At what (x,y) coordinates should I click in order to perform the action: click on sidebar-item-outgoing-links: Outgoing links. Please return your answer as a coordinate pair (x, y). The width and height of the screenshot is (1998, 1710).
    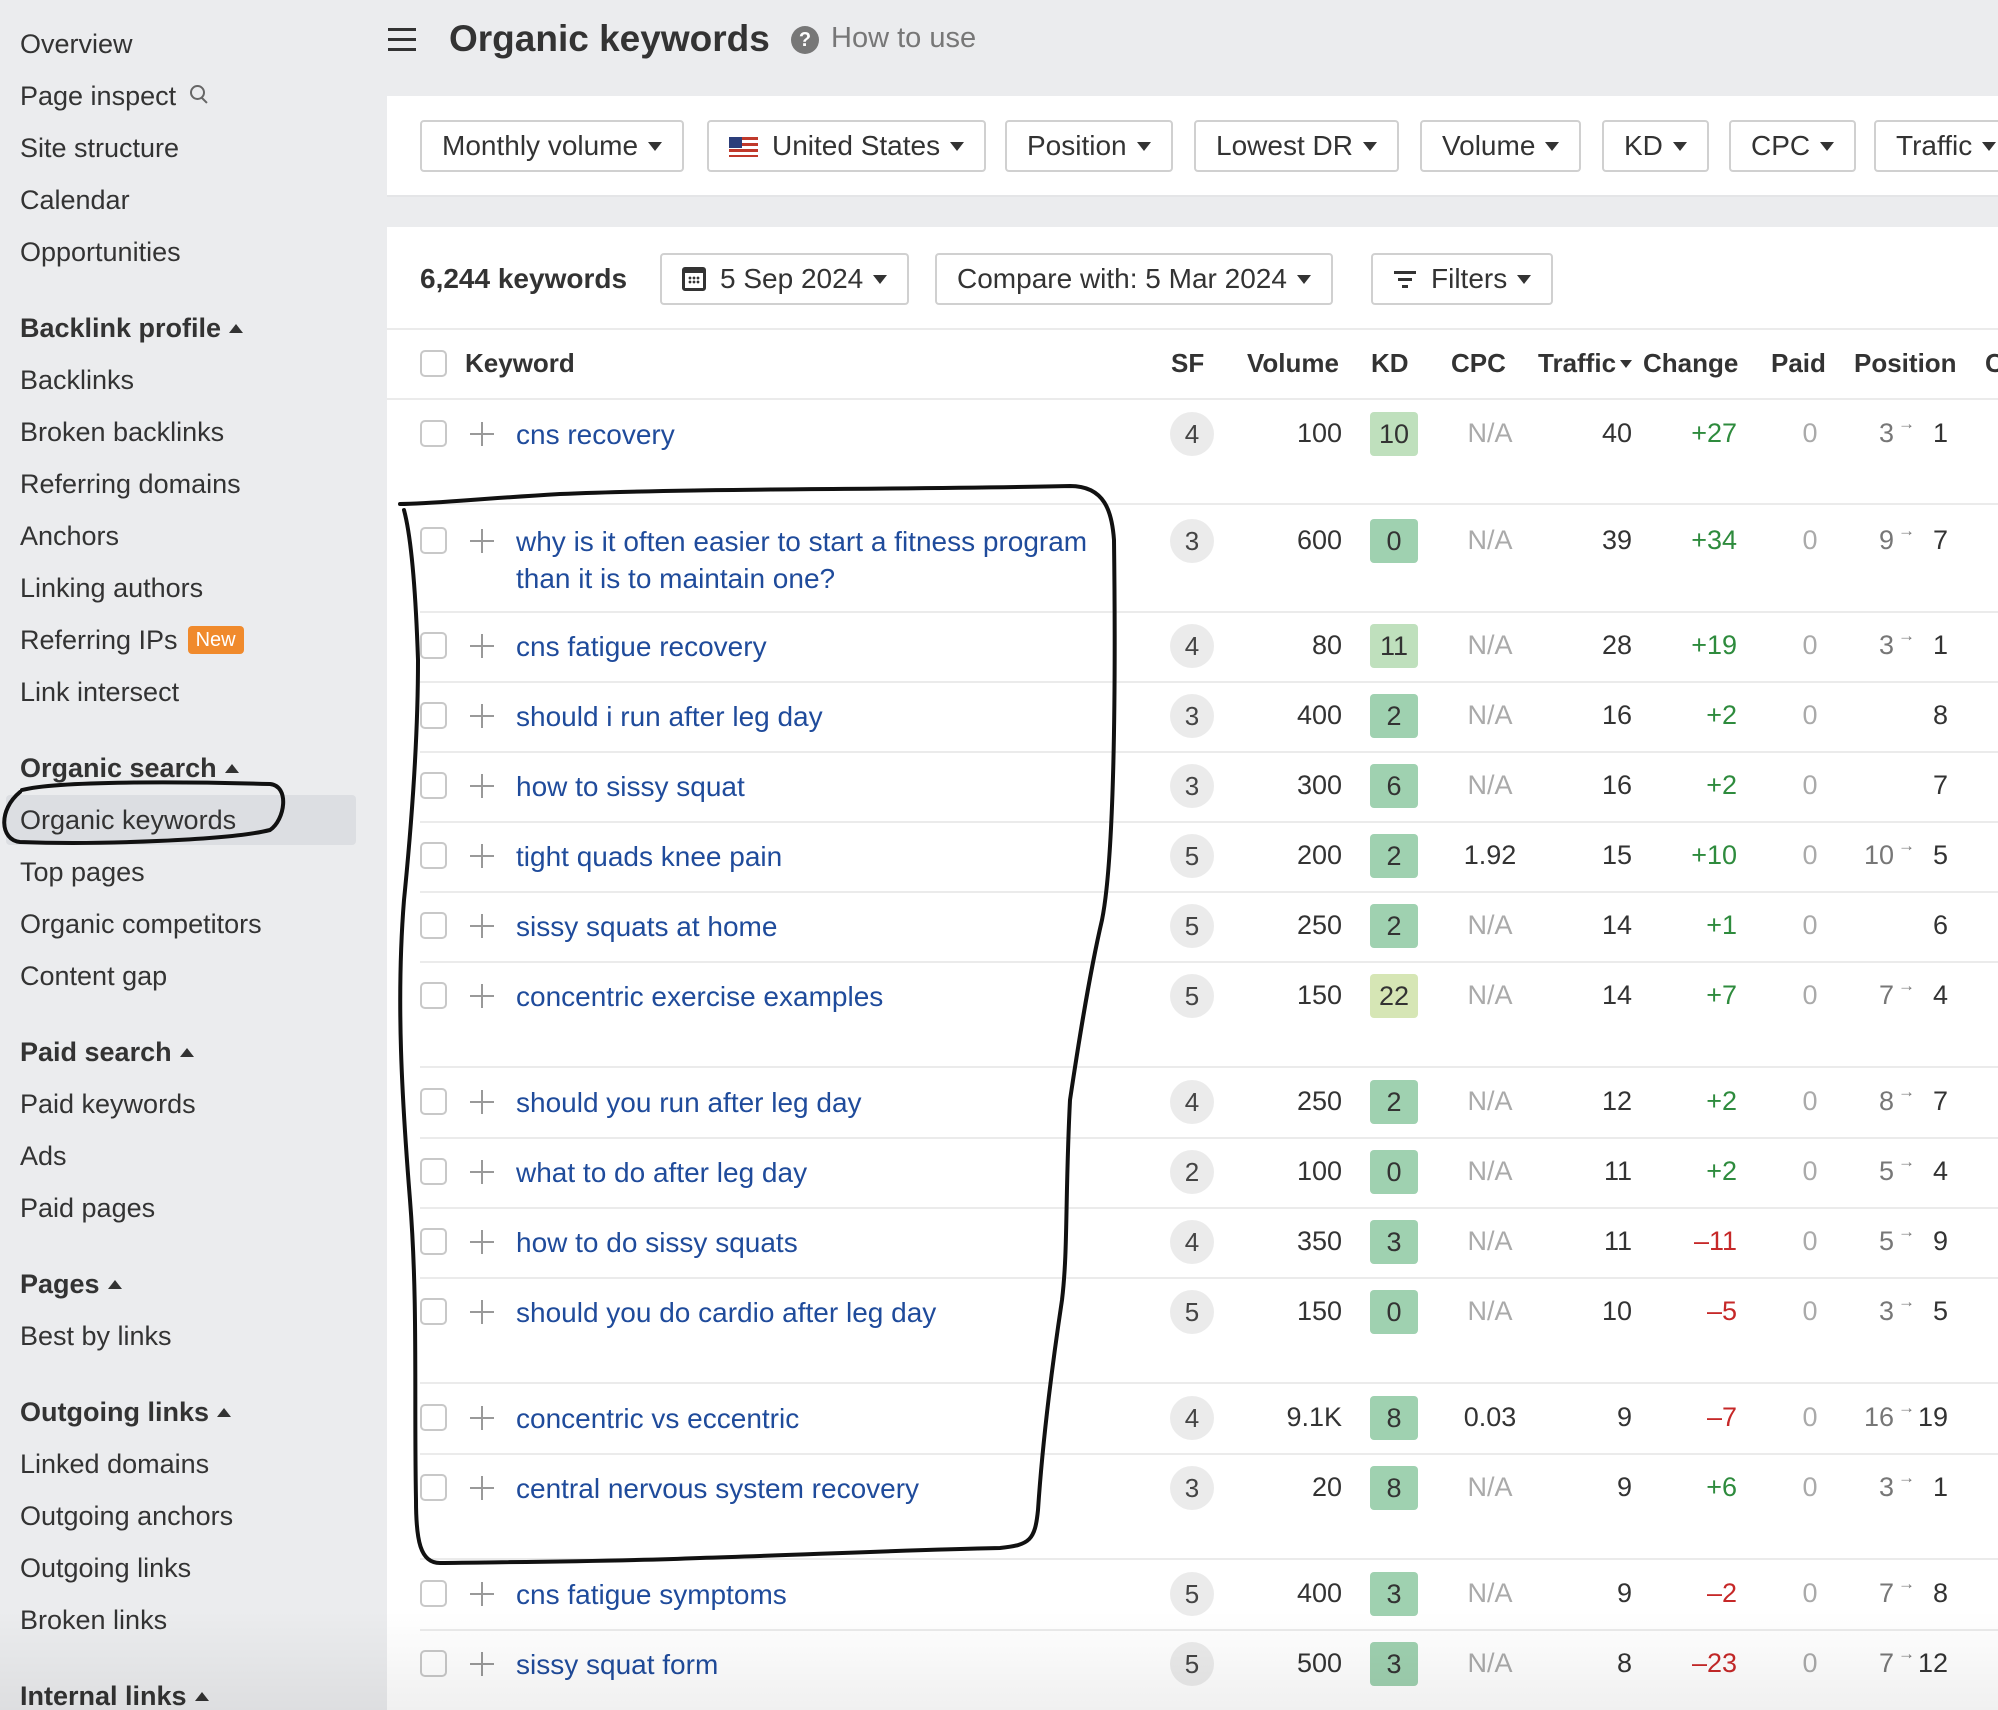
    Looking at the image, I should click on (105, 1568).